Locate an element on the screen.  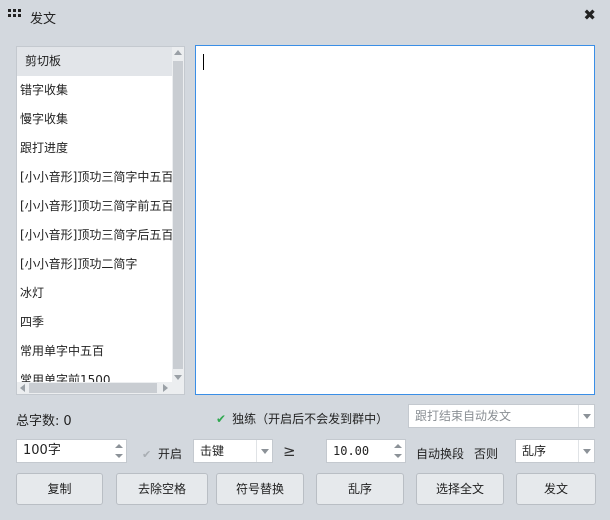
copy-button: 复制 is located at coordinates (59, 489).